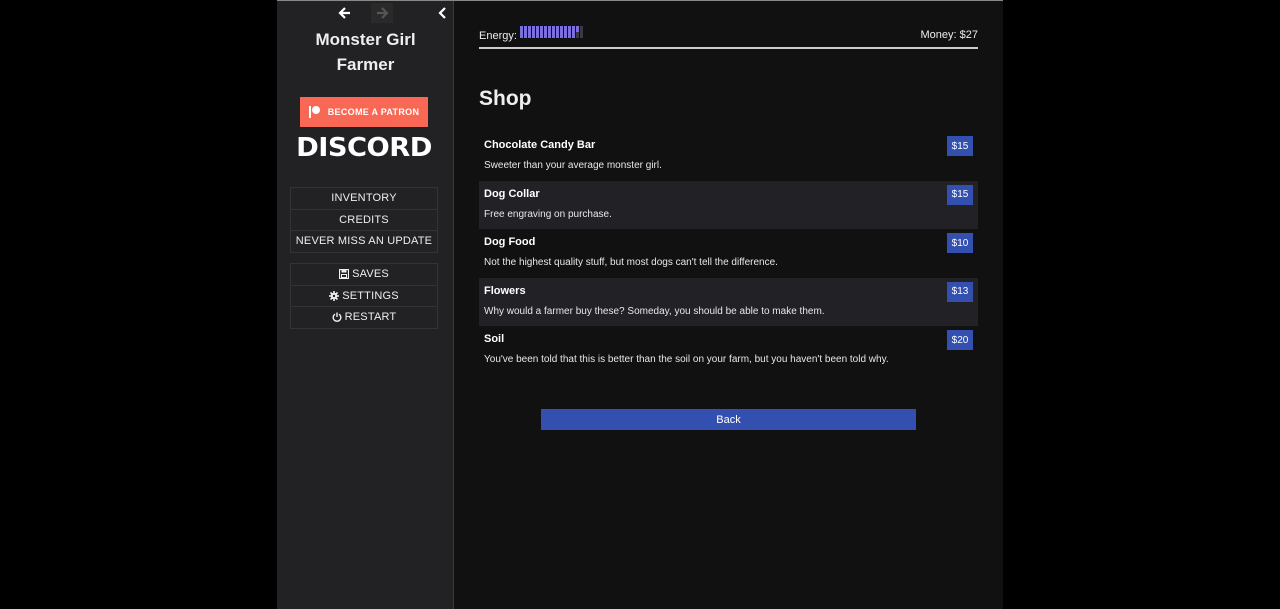  I want to click on menu-item-saves: SAVES, so click(364, 275).